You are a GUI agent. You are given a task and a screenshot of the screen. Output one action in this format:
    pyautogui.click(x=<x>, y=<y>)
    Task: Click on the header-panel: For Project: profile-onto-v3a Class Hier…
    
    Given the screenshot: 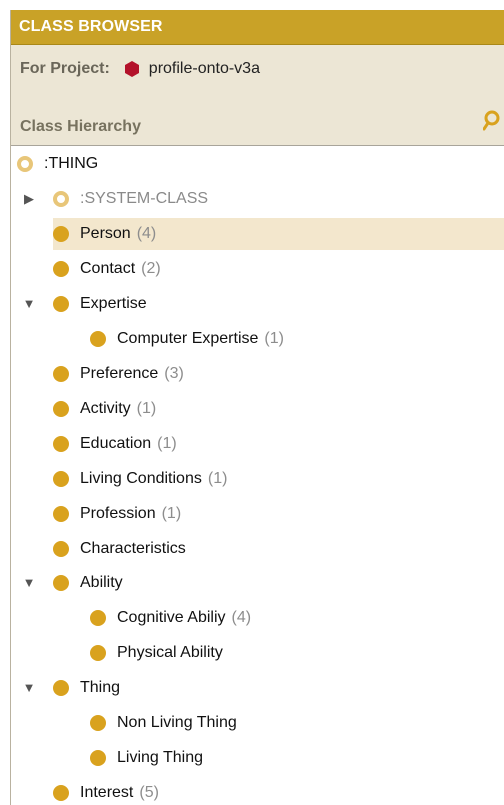 What is the action you would take?
    pyautogui.click(x=257, y=95)
    